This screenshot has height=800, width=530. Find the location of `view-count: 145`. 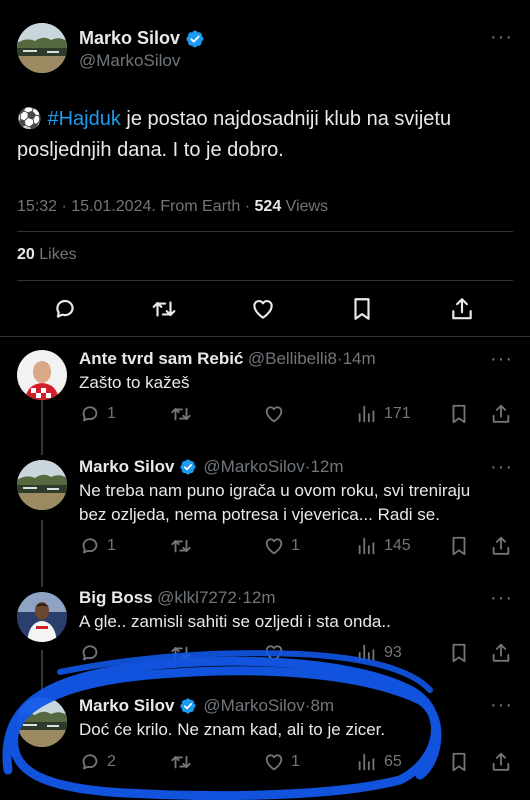

view-count: 145 is located at coordinates (397, 545).